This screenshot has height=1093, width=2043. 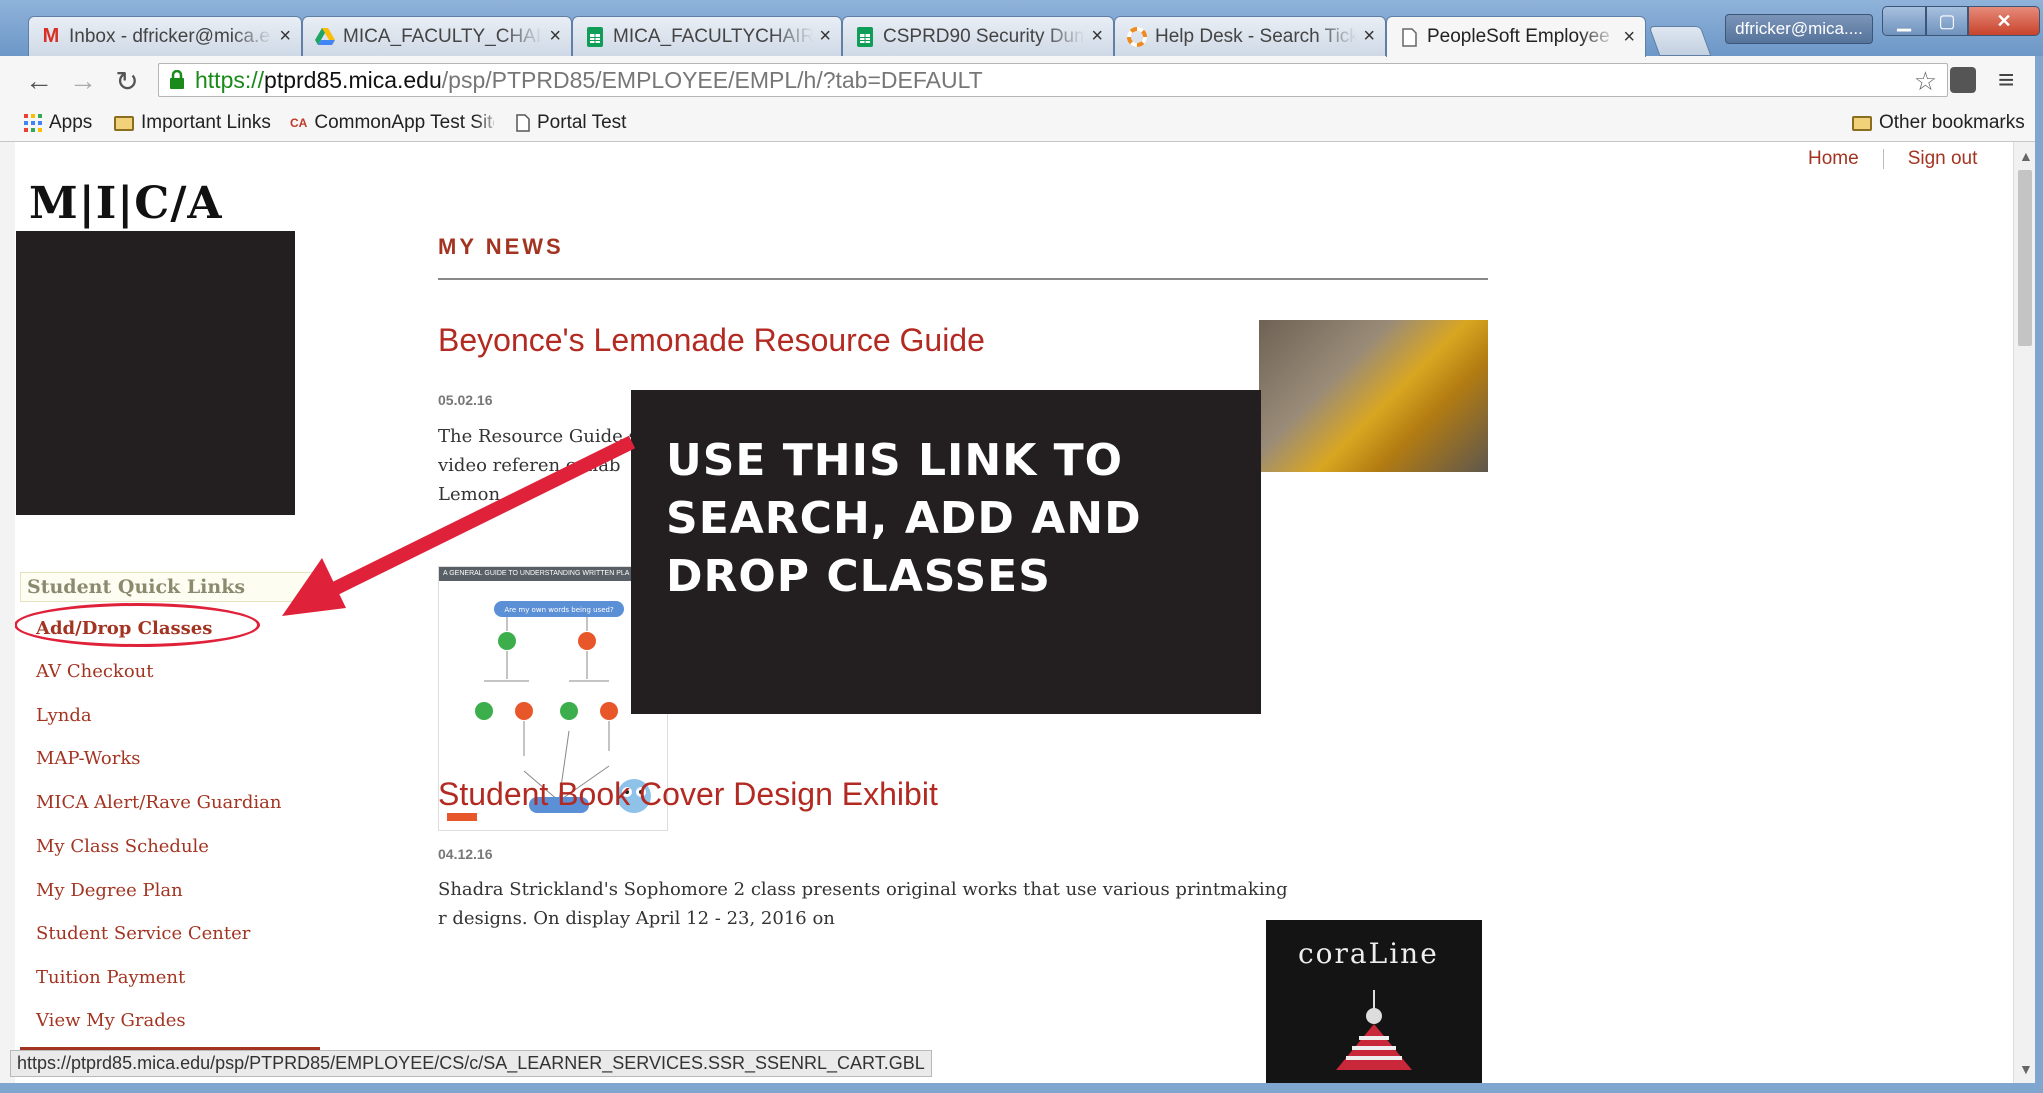 I want to click on tab-sheets-facultychair: MICA_FACULTYCHAIR 4 ×, so click(x=707, y=36).